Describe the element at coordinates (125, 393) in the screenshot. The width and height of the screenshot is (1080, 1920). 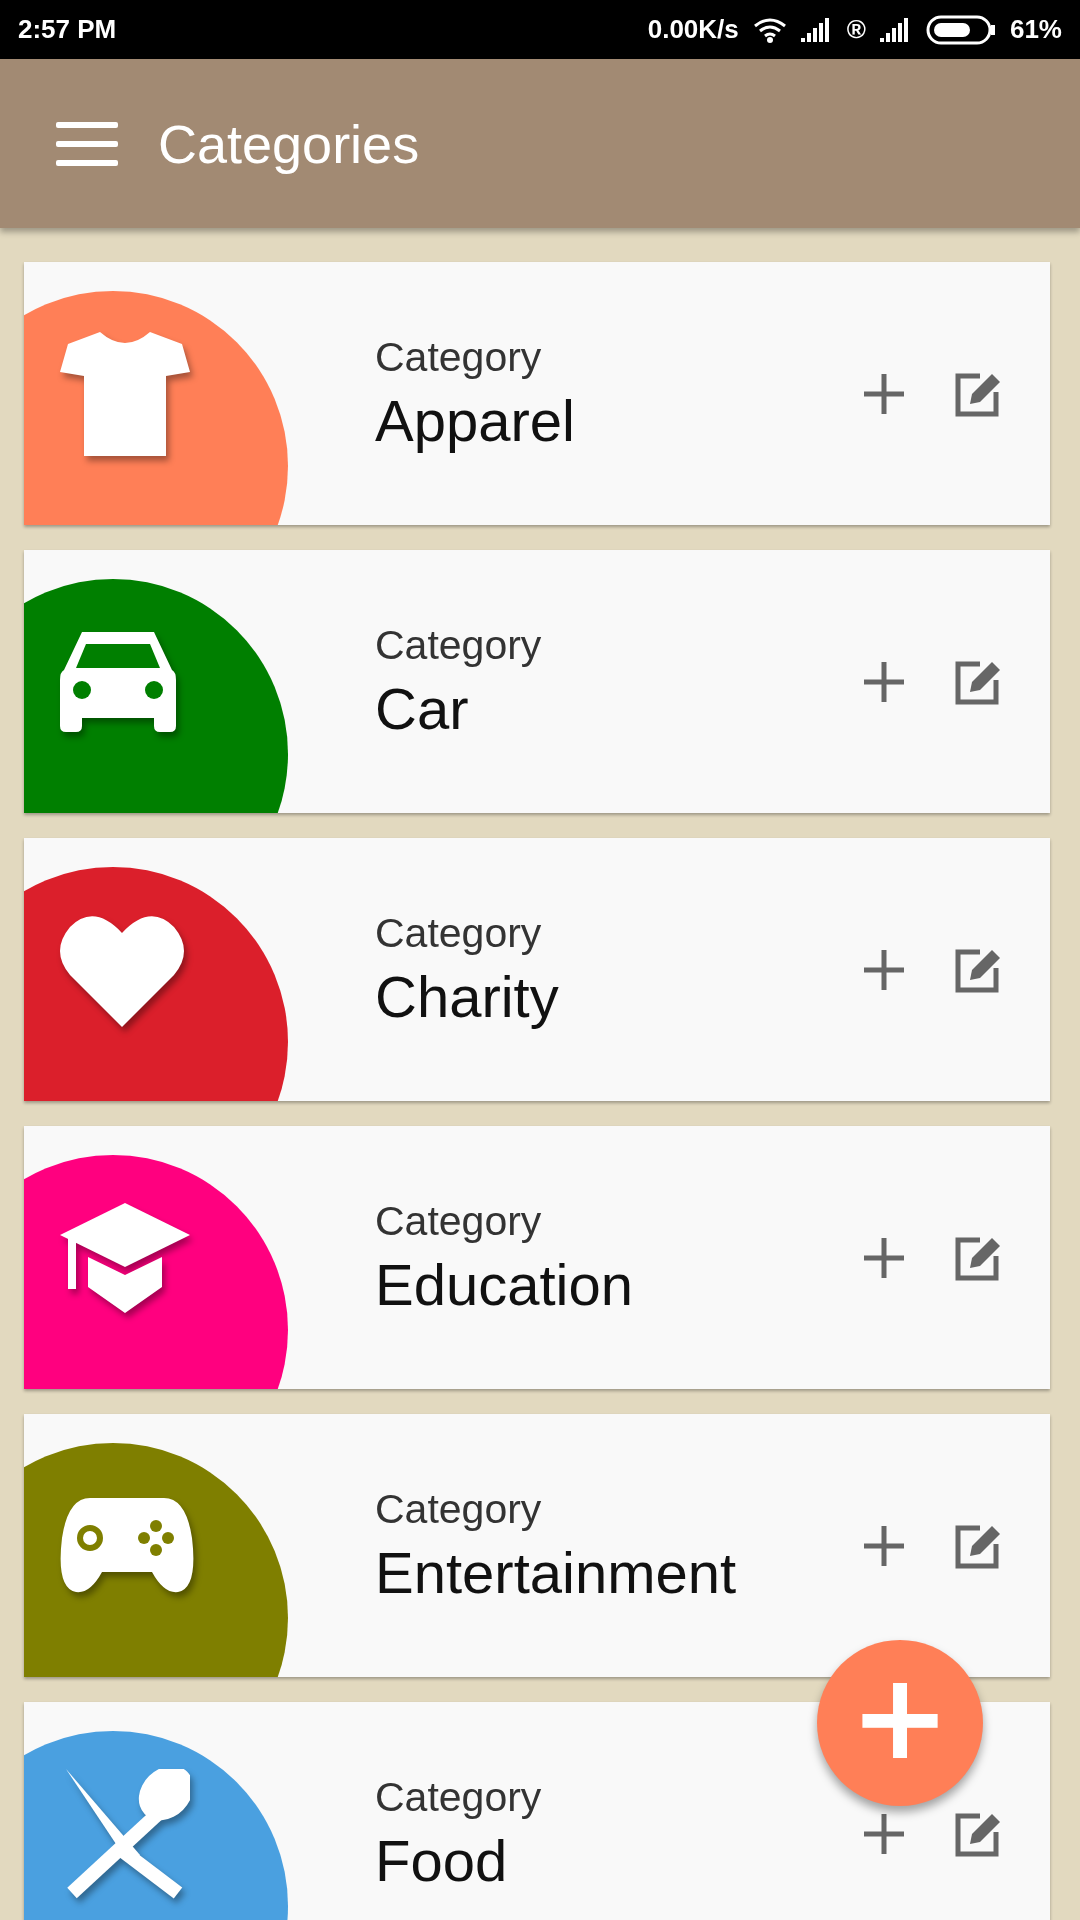
I see `shirt-icon` at that location.